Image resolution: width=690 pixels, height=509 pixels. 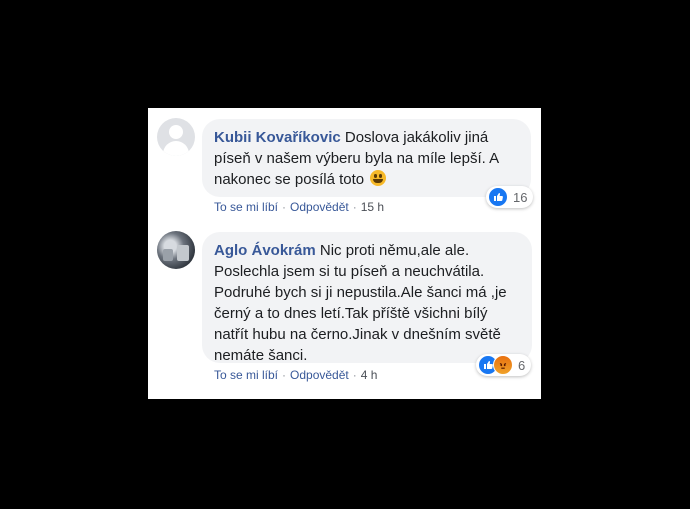 I want to click on reactions-summary: 16, so click(x=510, y=197).